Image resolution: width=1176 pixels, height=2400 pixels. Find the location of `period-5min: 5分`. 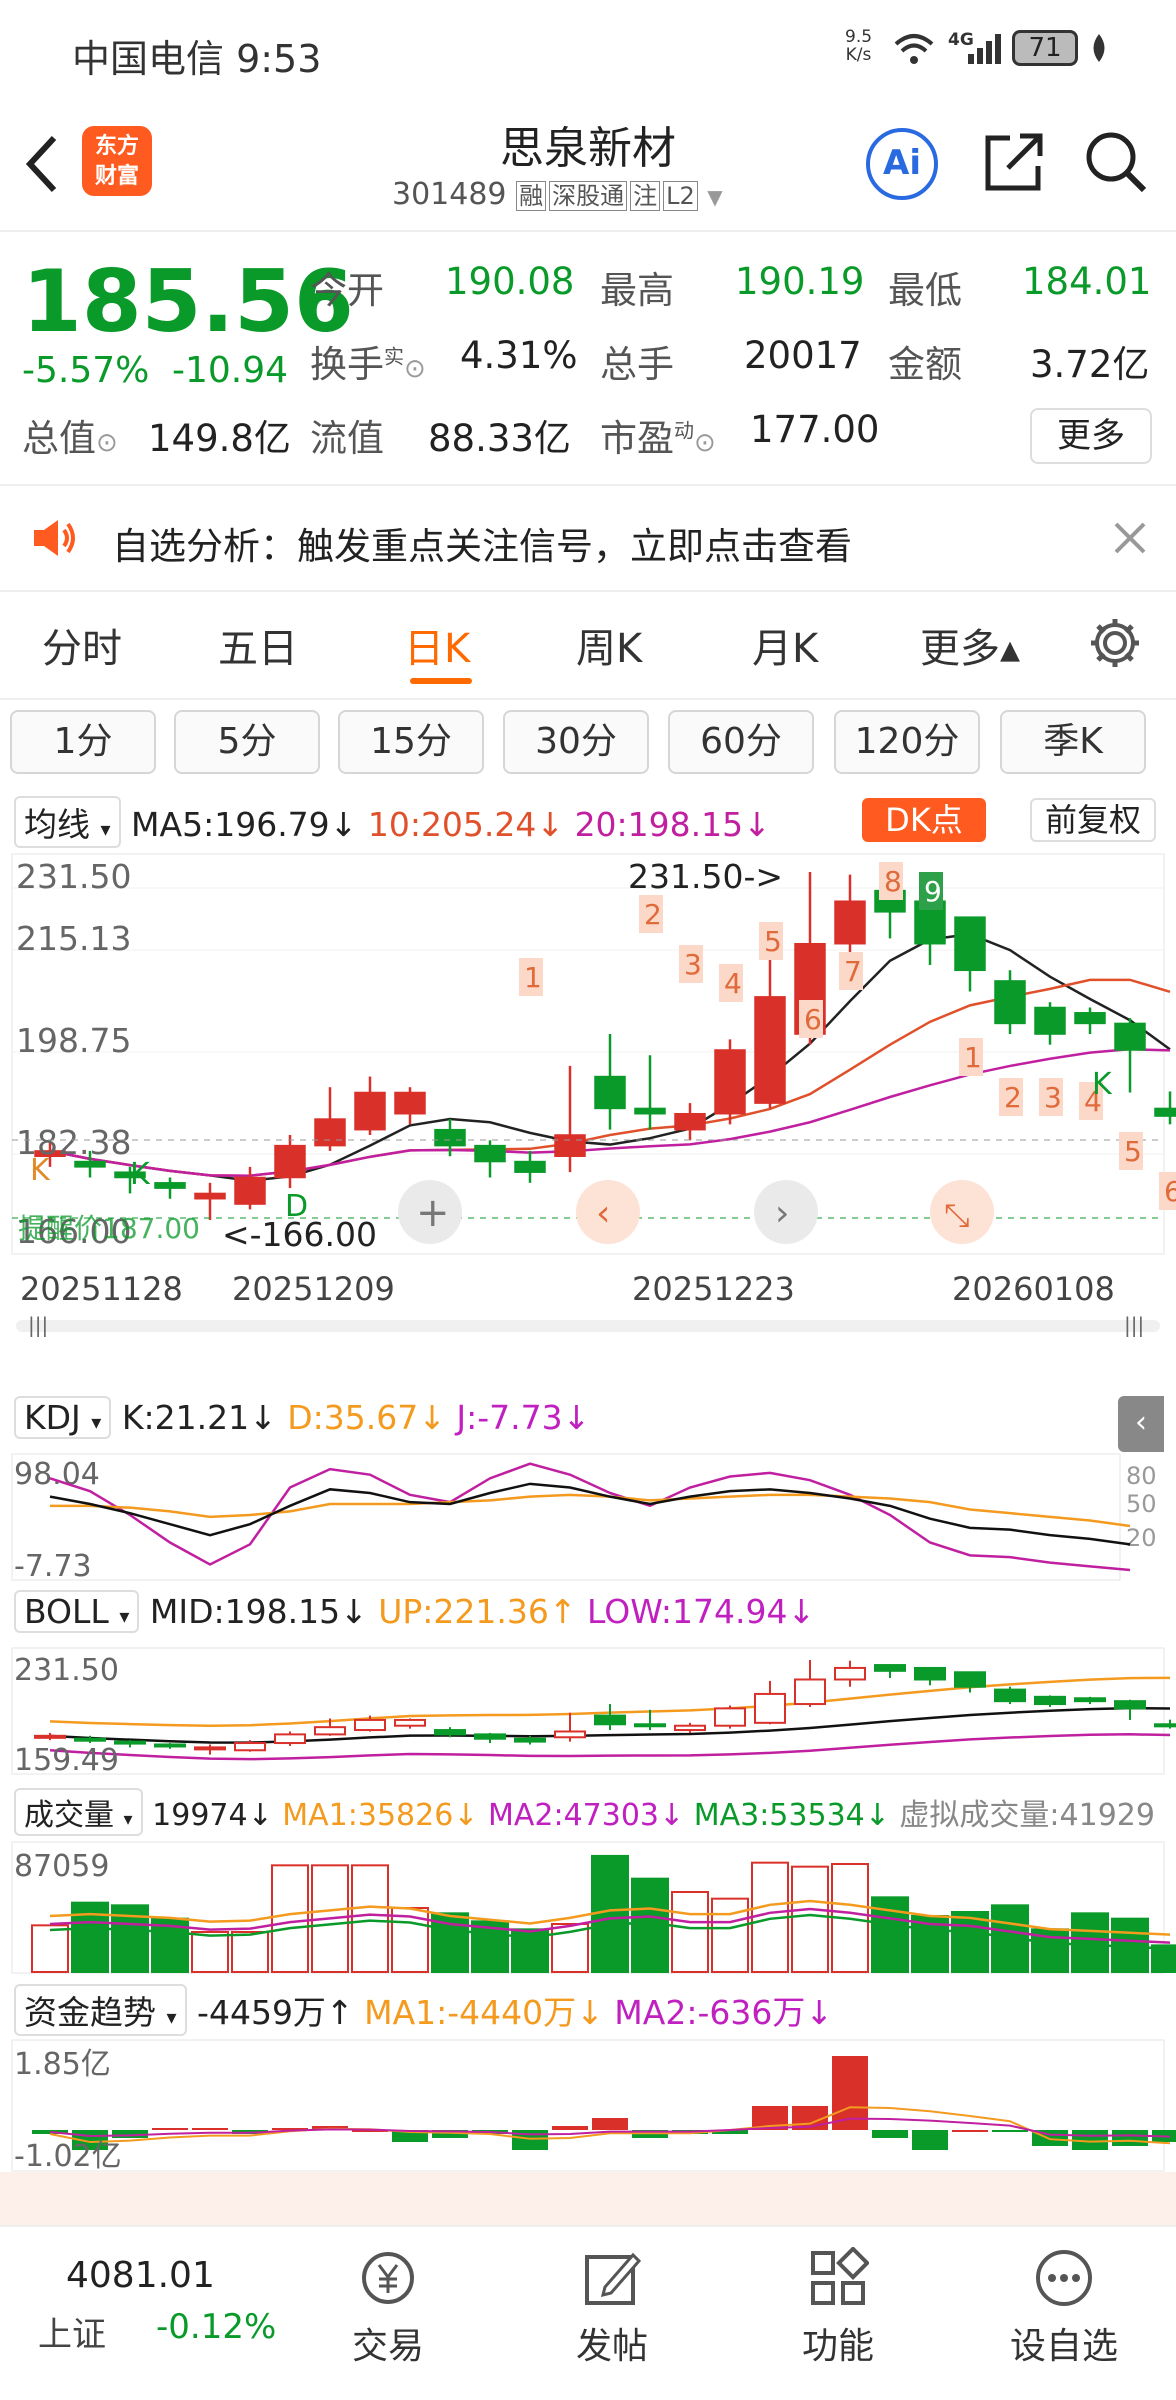

period-5min: 5分 is located at coordinates (247, 742).